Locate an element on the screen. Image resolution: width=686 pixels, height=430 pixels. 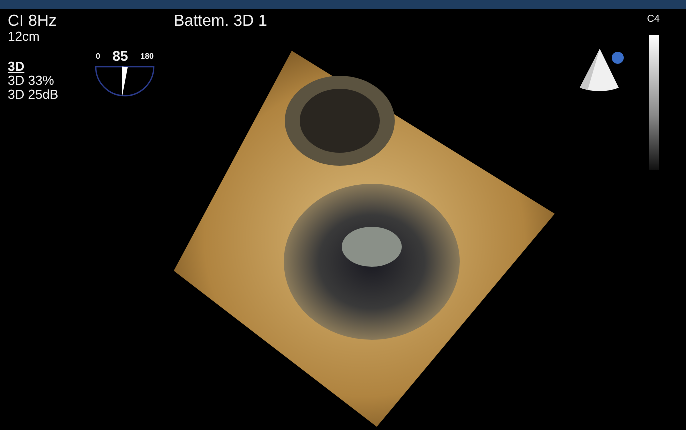
setting-text: 3D 25dB is located at coordinates (34, 95).